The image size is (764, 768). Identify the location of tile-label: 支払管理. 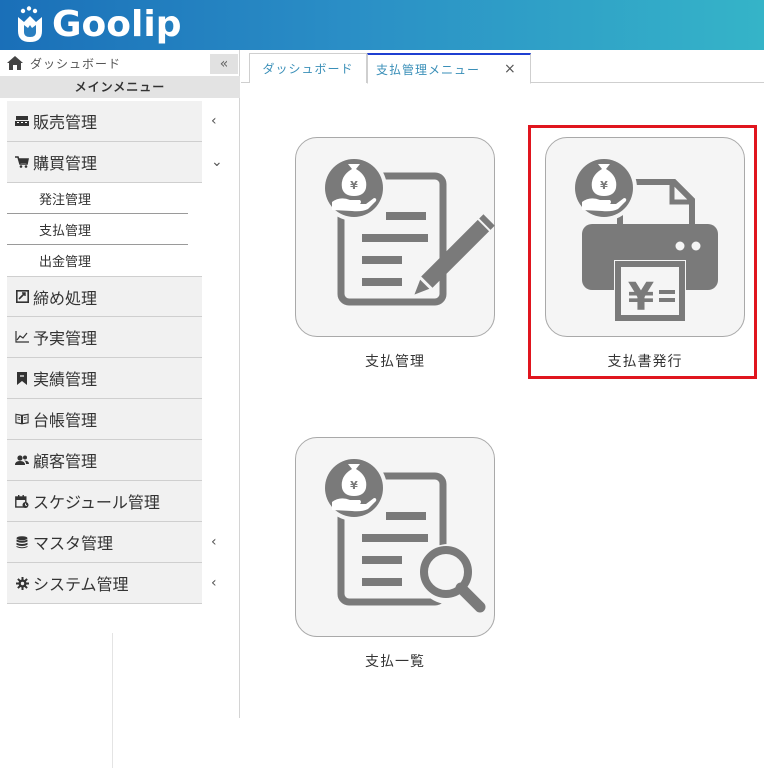
(395, 362).